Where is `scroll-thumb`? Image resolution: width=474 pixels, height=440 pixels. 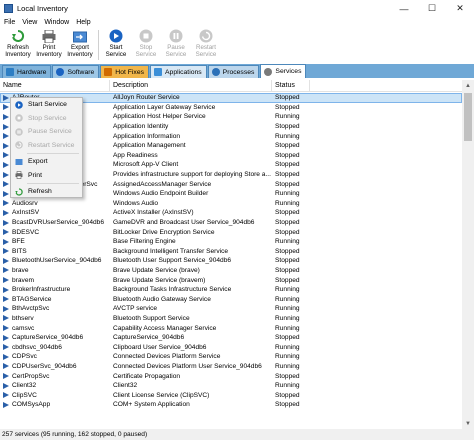
scroll-thumb is located at coordinates (468, 117).